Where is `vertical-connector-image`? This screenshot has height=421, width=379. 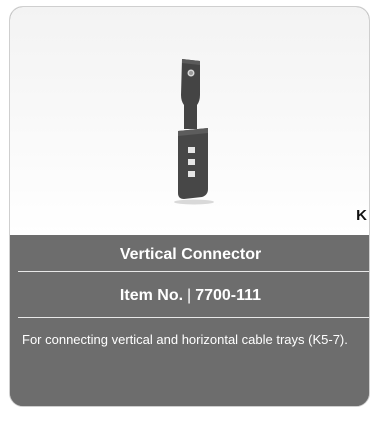 vertical-connector-image is located at coordinates (194, 132).